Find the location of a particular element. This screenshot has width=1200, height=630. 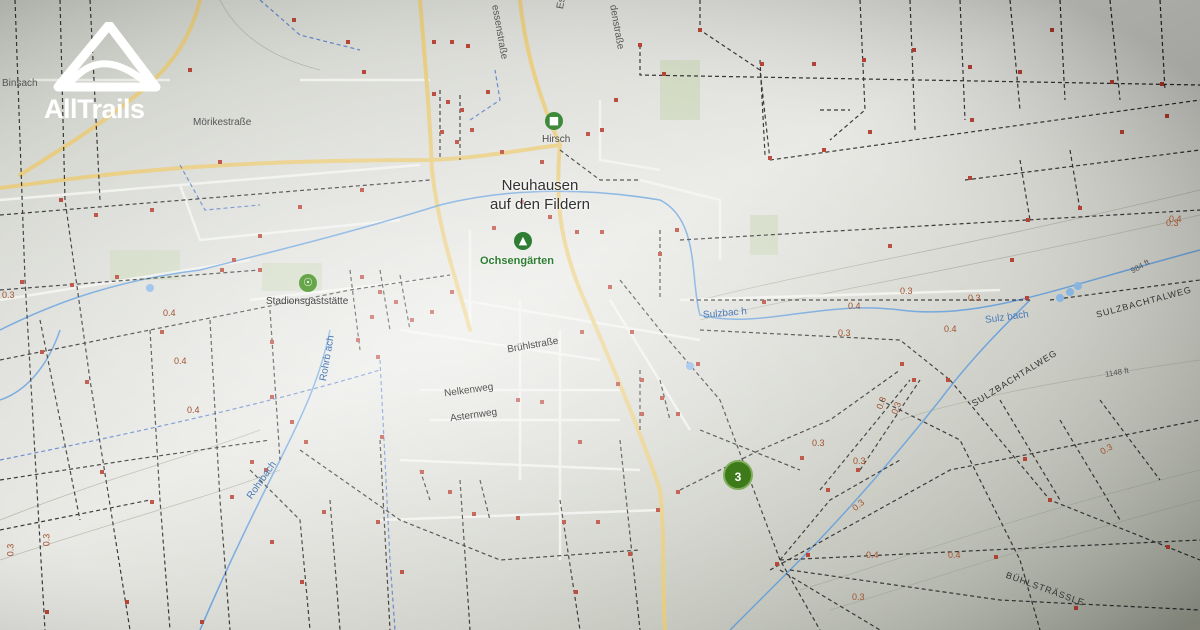

alltrails-logo: AllTrails is located at coordinates (109, 77).